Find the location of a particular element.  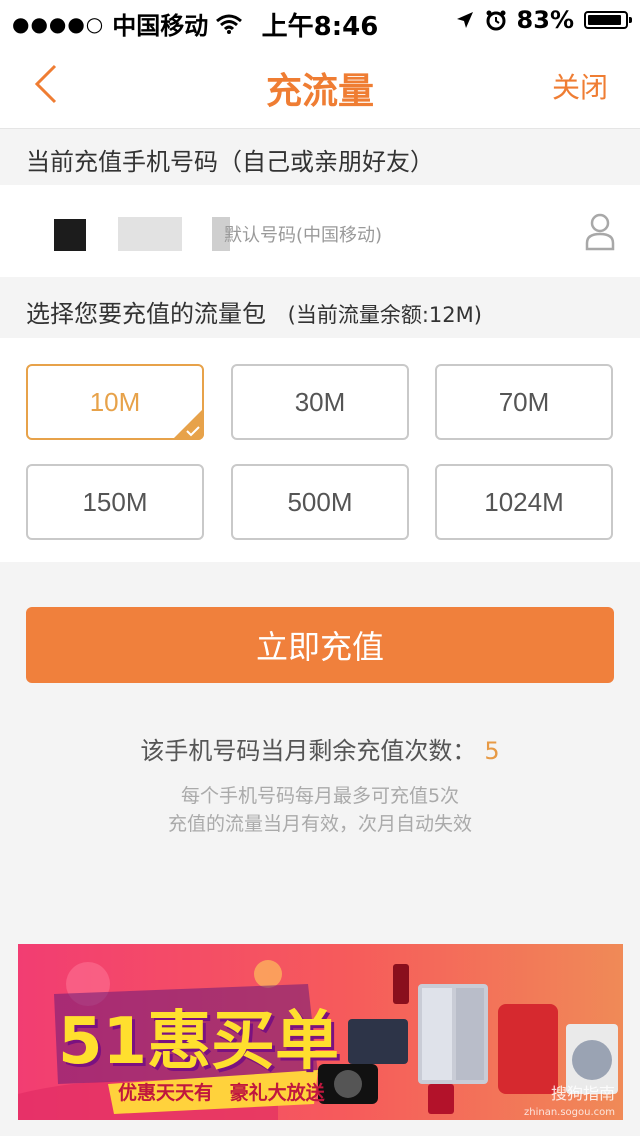

remaining-recharge-info: 该手机号码当月剩余充值次数： 5 is located at coordinates (320, 748).